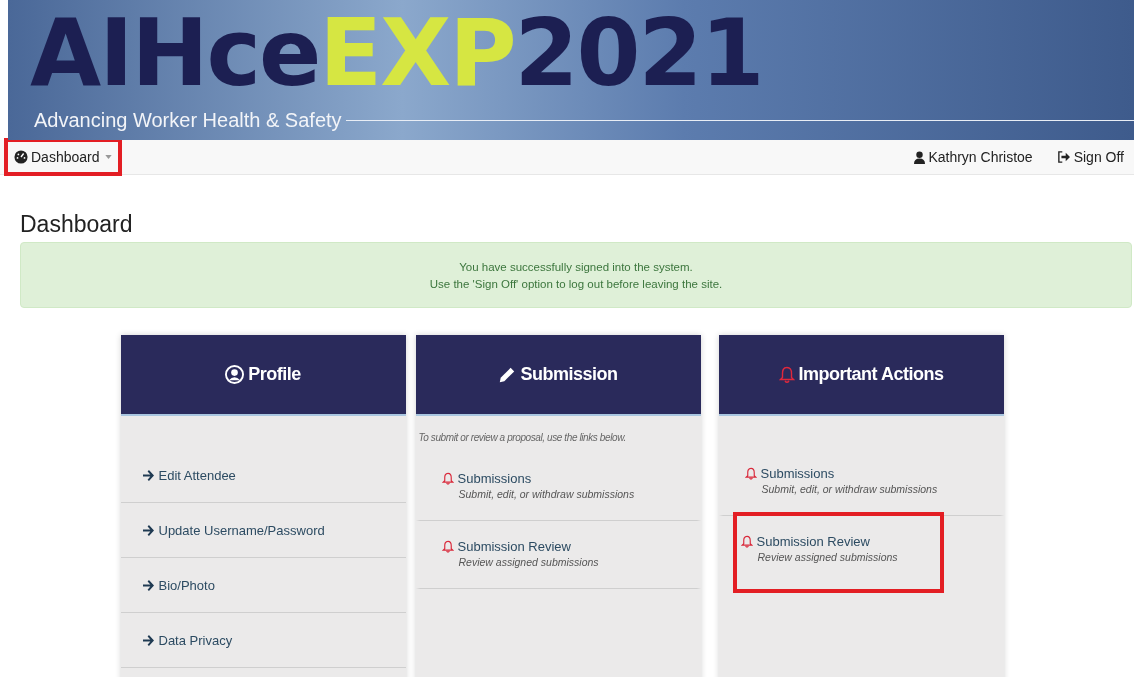  Describe the element at coordinates (569, 374) in the screenshot. I see `card-title: Submission` at that location.